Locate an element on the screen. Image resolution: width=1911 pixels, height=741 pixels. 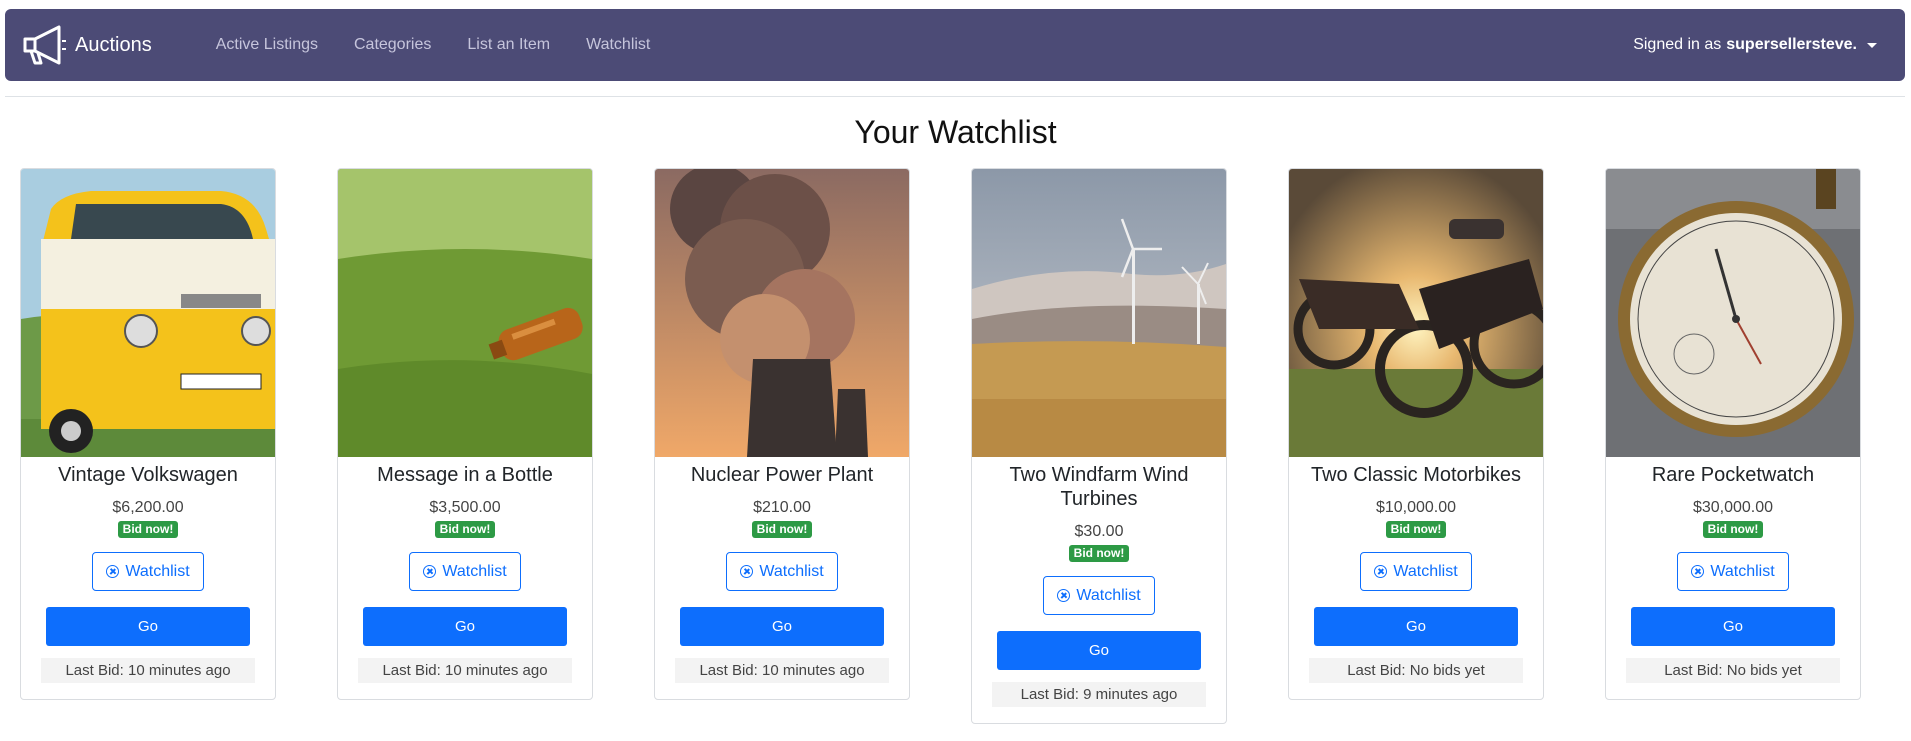
nav-link-watchlist: Watchlist is located at coordinates (618, 45).